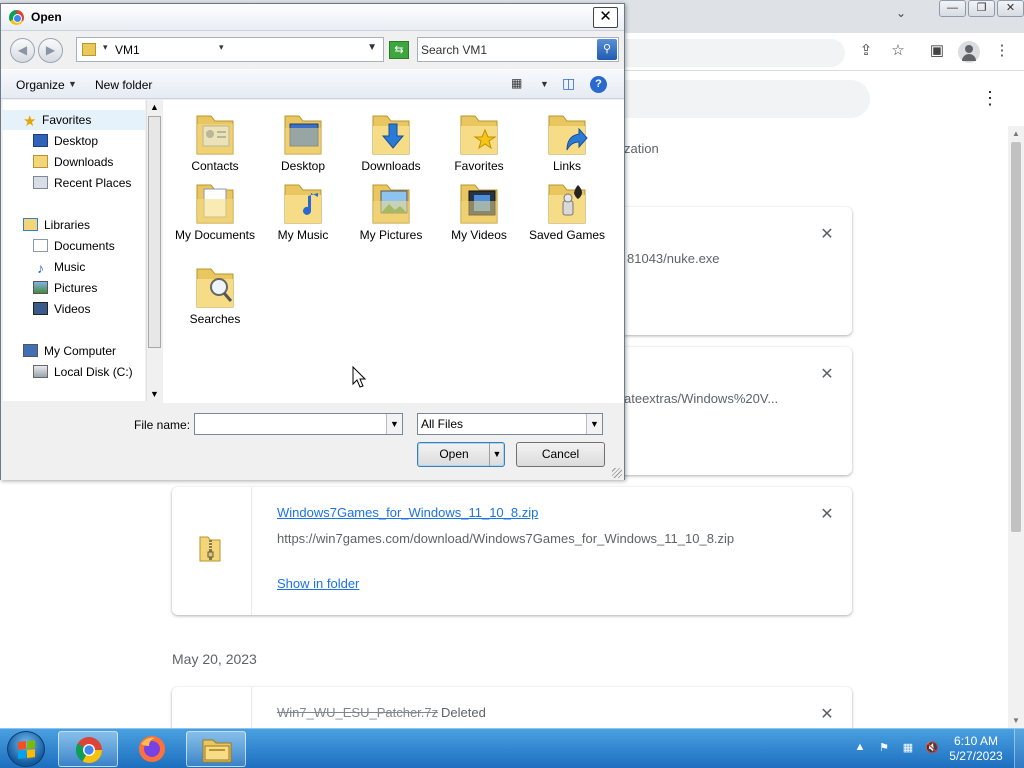  I want to click on dialog-close-button: ✕, so click(605, 17).